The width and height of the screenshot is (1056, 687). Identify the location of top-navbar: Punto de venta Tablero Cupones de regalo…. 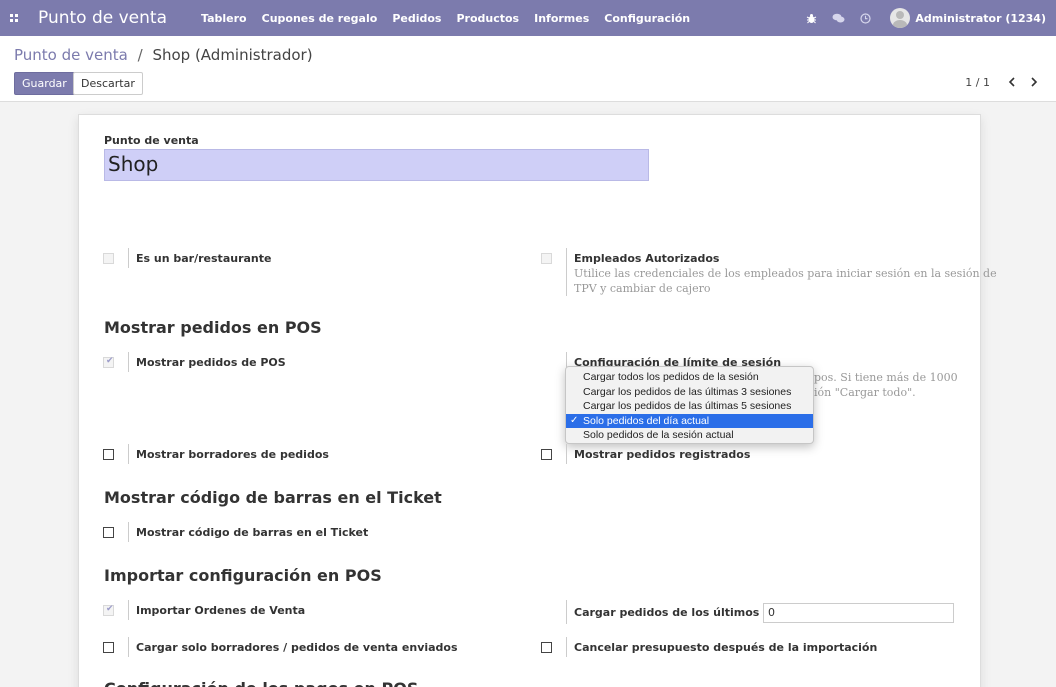
(528, 18).